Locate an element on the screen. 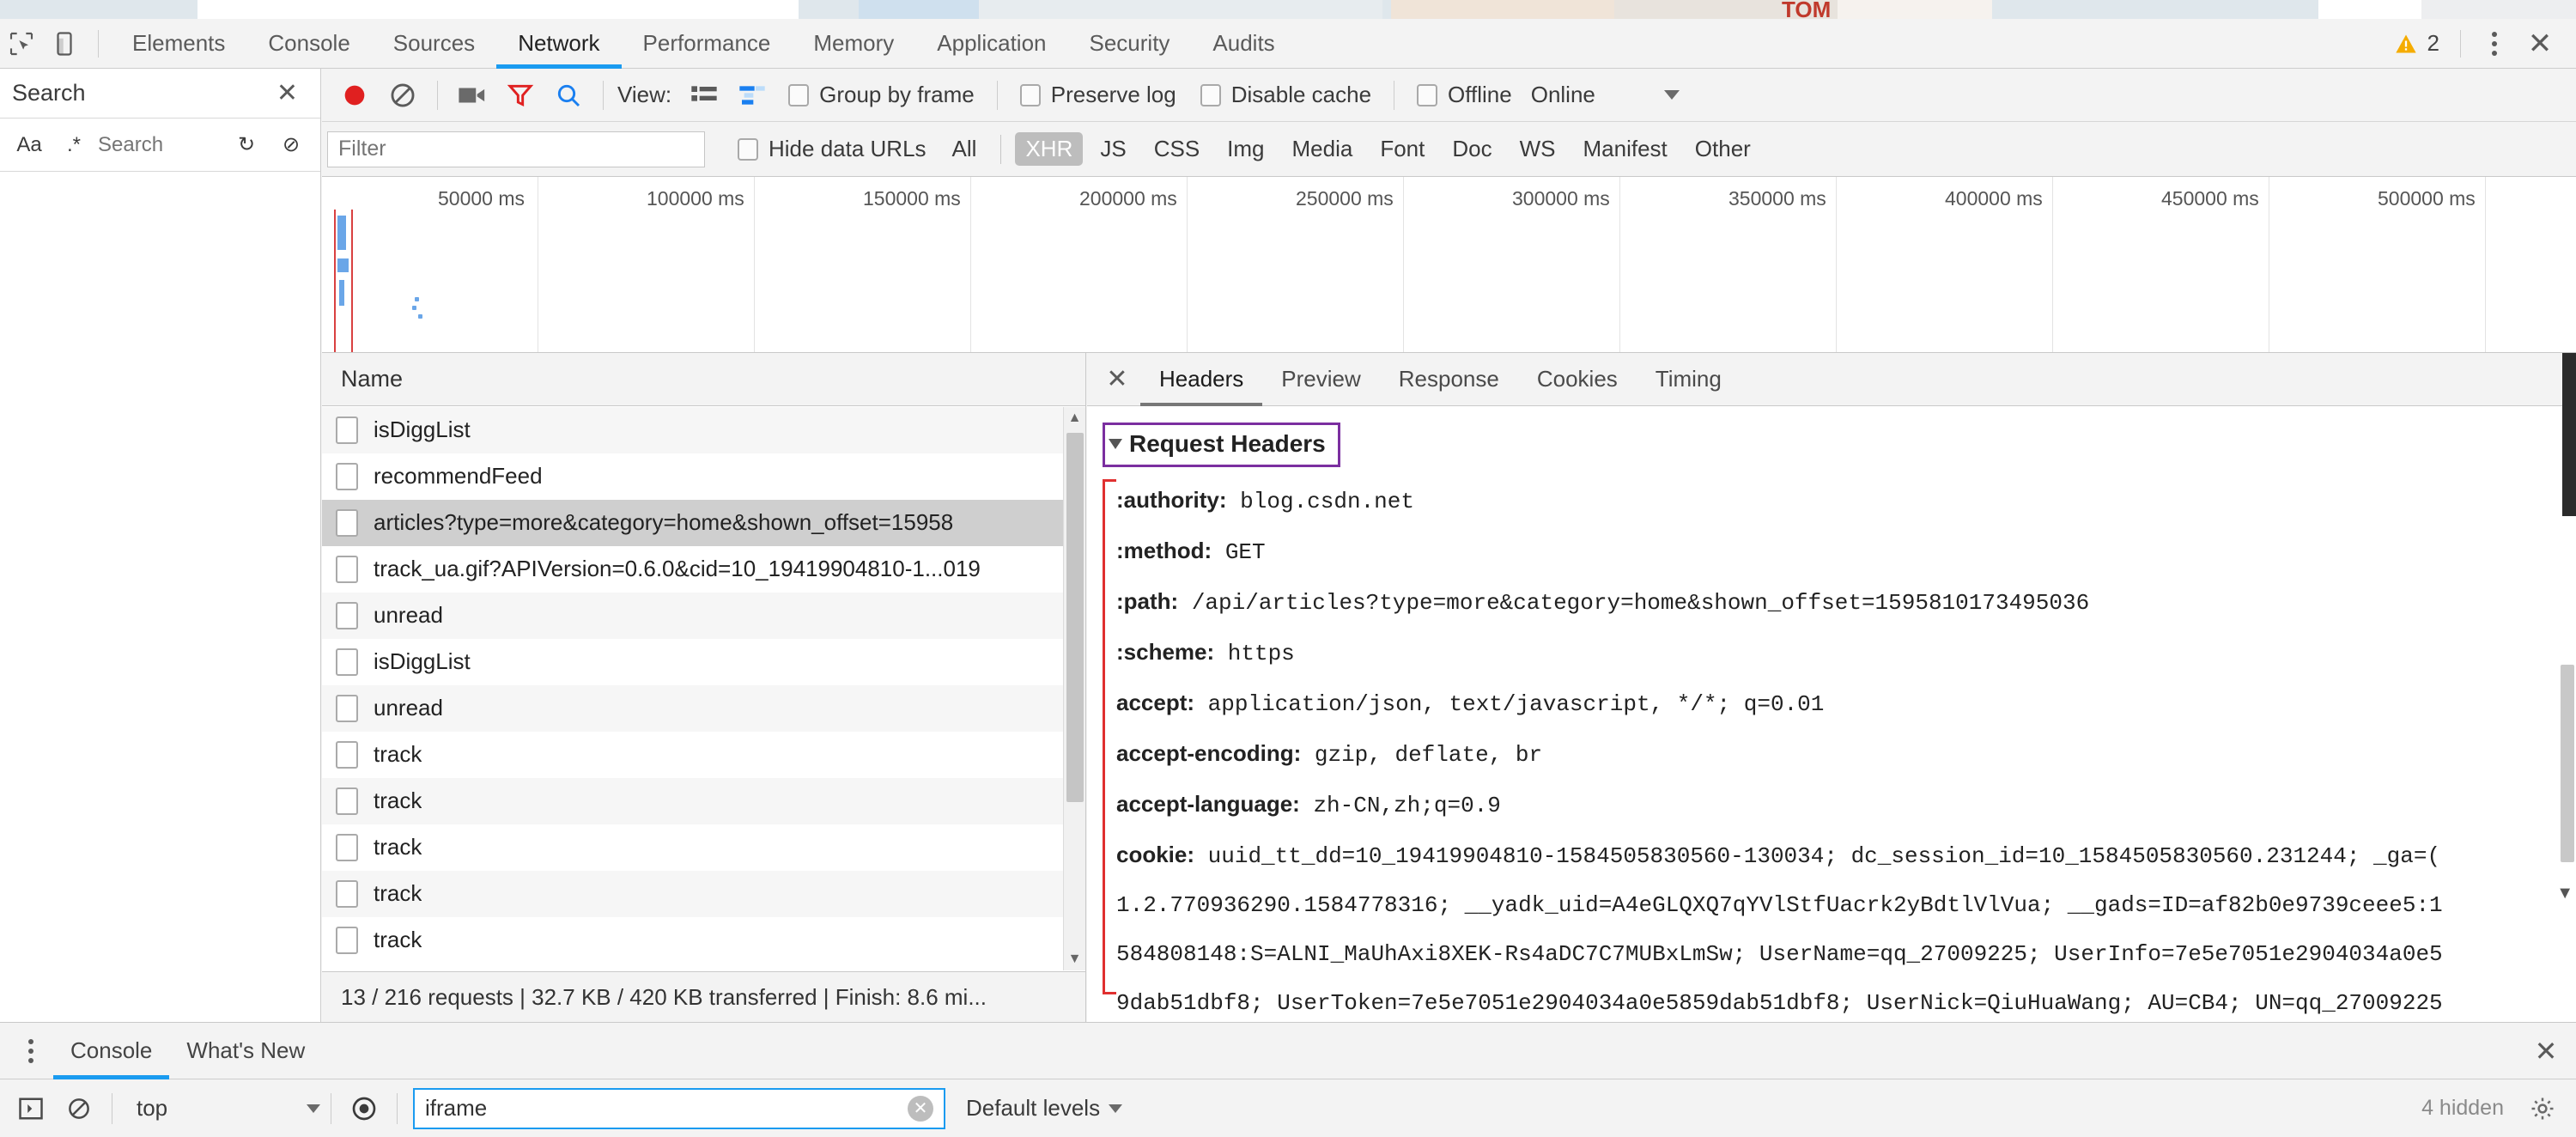  filter-type-all: All is located at coordinates (965, 149).